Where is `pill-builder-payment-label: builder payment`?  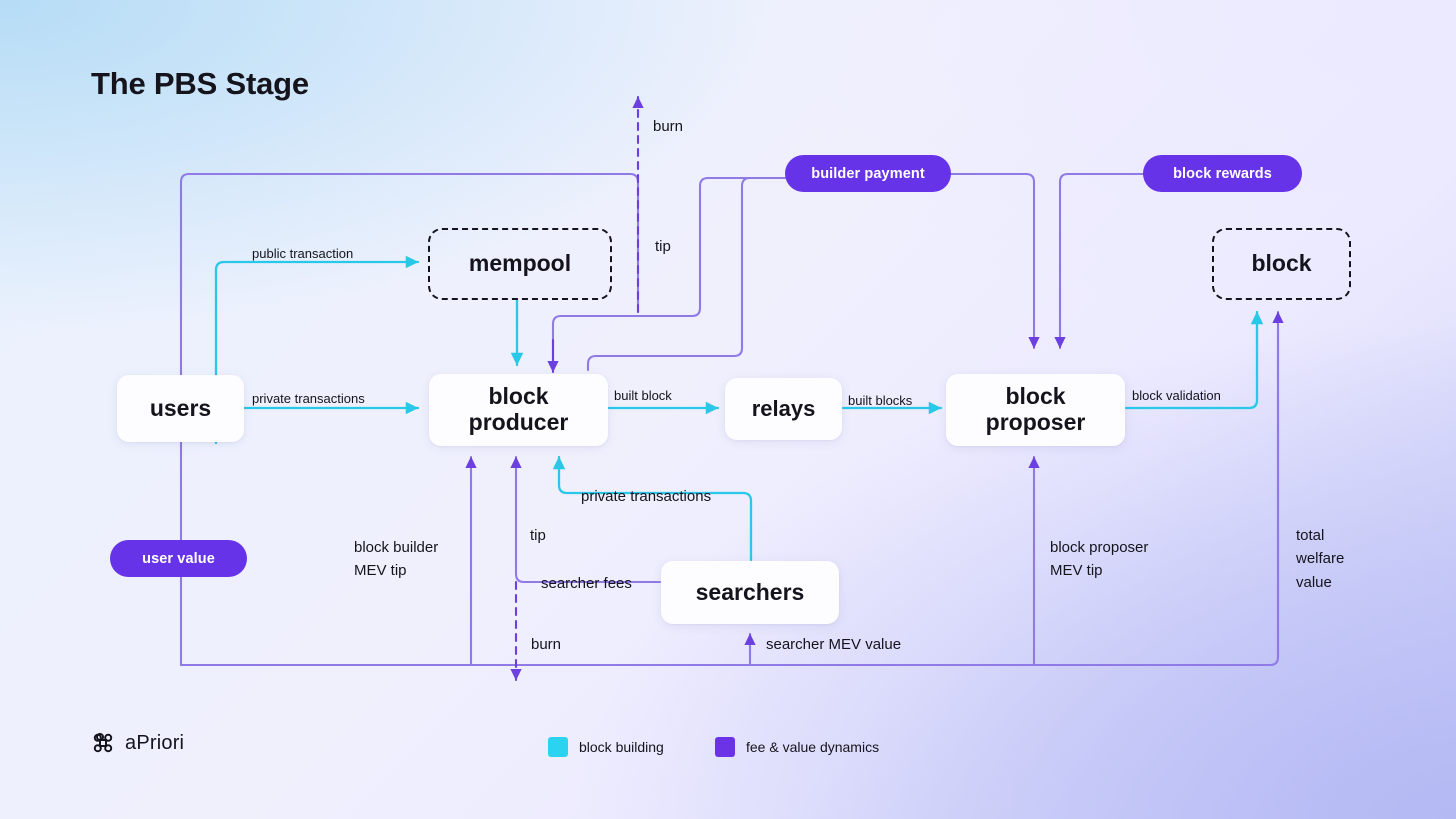 pill-builder-payment-label: builder payment is located at coordinates (868, 173).